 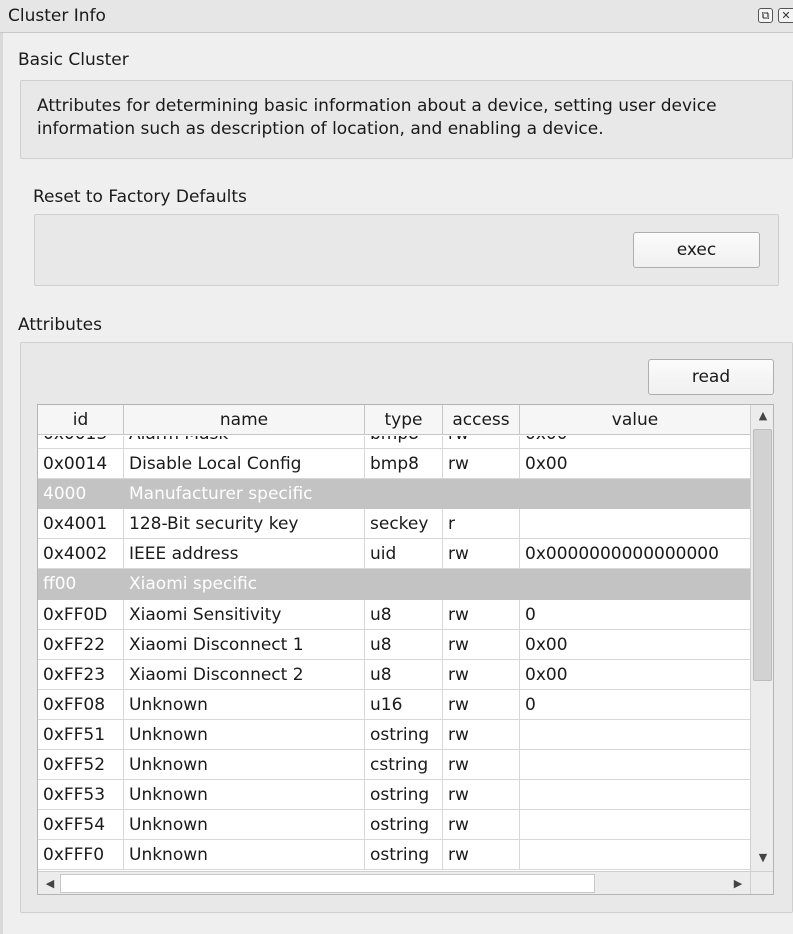 What do you see at coordinates (396, 16) in the screenshot?
I see `window-titlebar: Cluster Info ⧉ ✕` at bounding box center [396, 16].